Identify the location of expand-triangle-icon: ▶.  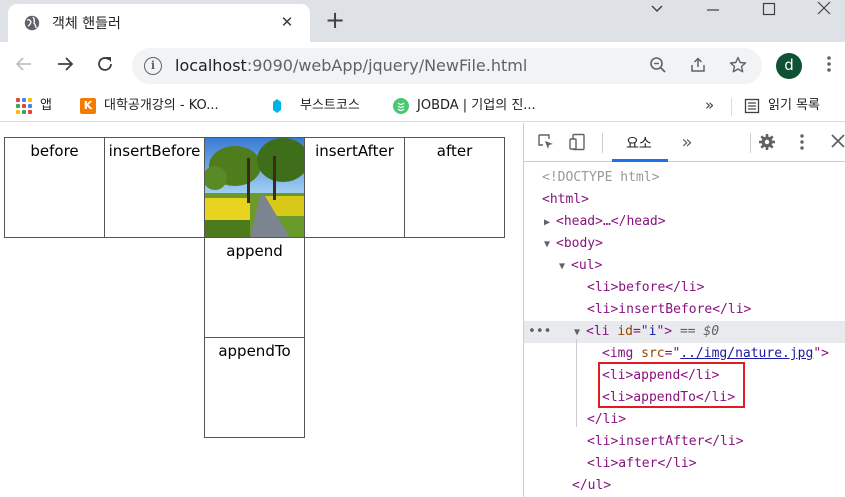
(550, 223).